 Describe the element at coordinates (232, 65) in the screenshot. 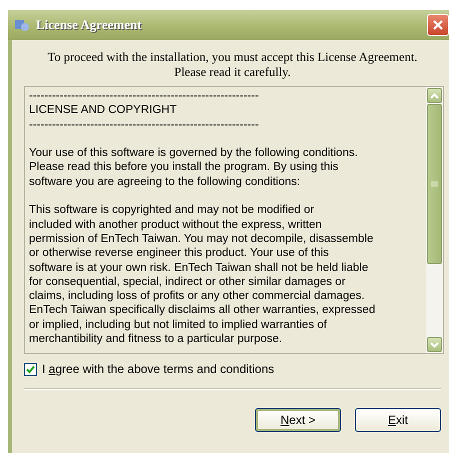

I see `instruction-text: To proceed with the installation, you must accept this License Agreement. Please read it carefully.` at that location.